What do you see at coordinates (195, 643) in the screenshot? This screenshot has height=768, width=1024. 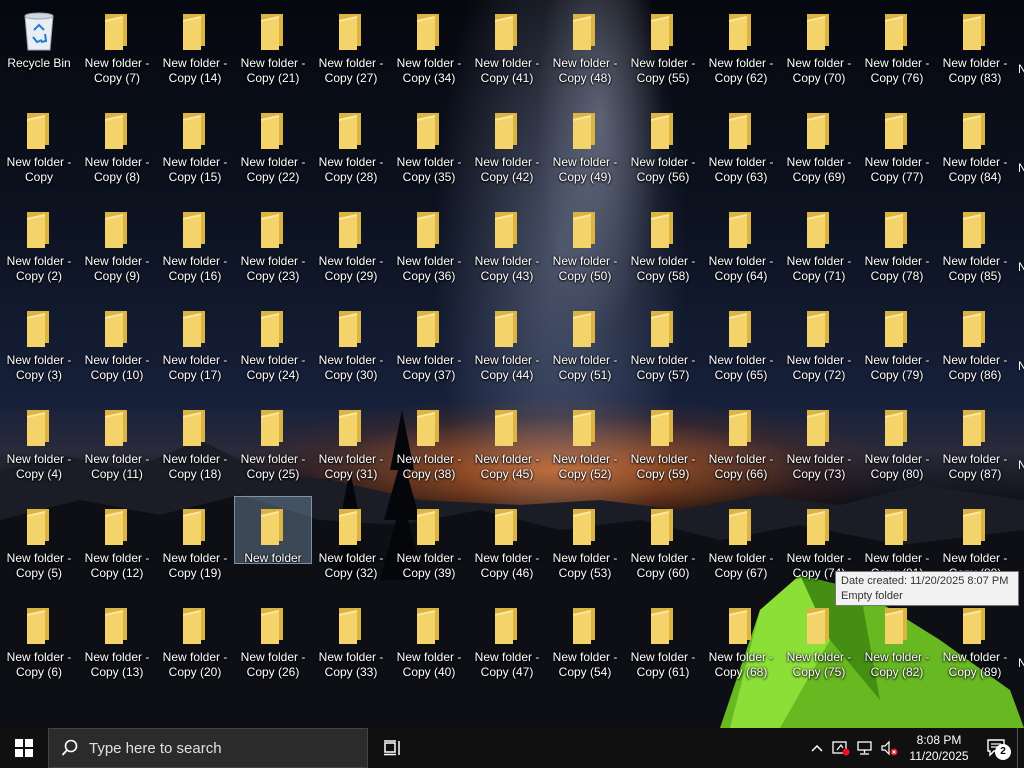 I see `desktop-folder: New folder - Copy (20)` at bounding box center [195, 643].